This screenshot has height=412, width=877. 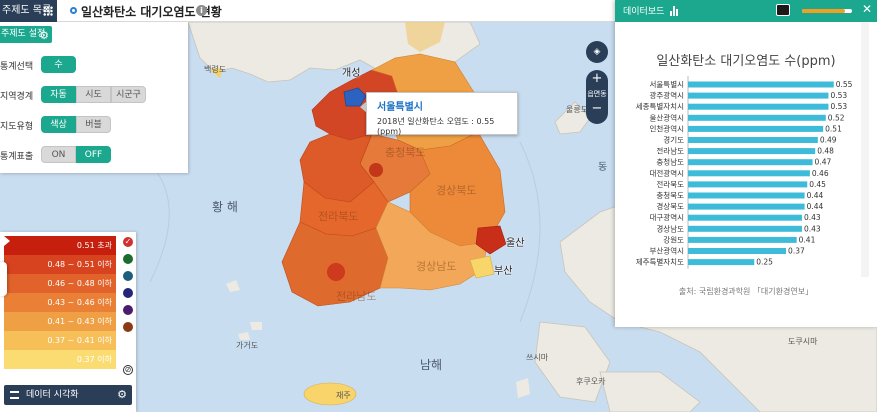 I want to click on chart-value-label: 0.53, so click(x=838, y=106).